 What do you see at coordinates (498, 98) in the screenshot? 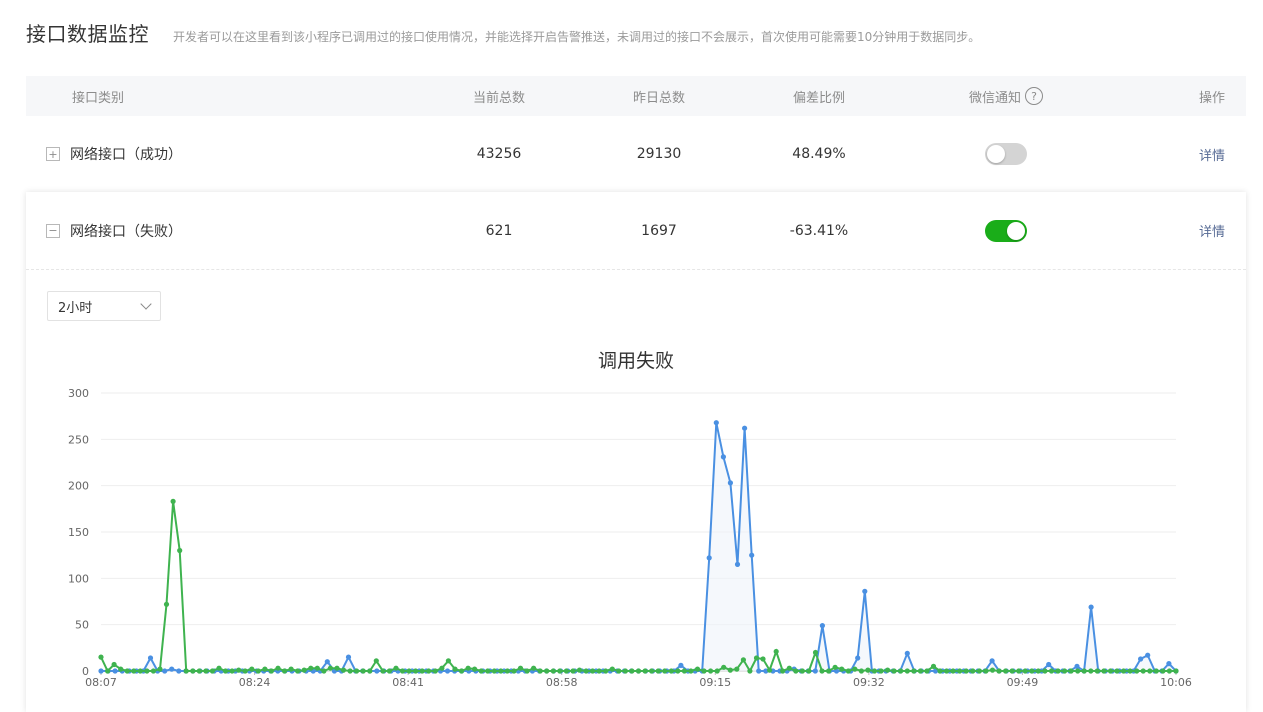
I see `column-current: 当前总数` at bounding box center [498, 98].